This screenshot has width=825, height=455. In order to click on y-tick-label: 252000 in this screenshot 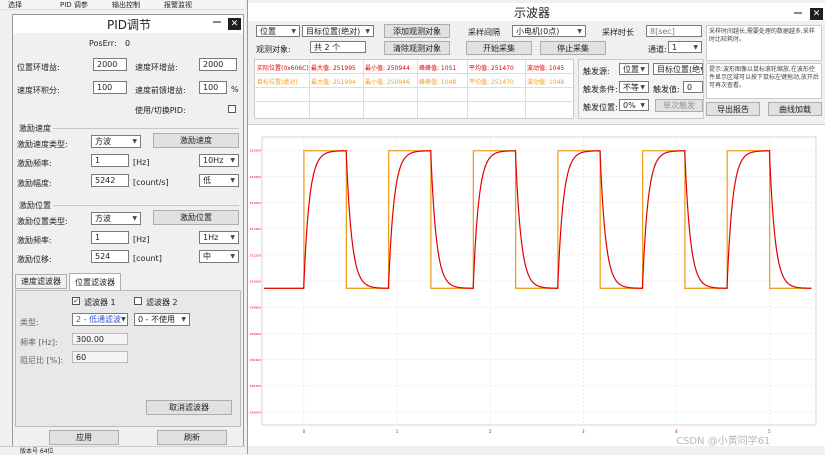, I will do `click(256, 151)`.